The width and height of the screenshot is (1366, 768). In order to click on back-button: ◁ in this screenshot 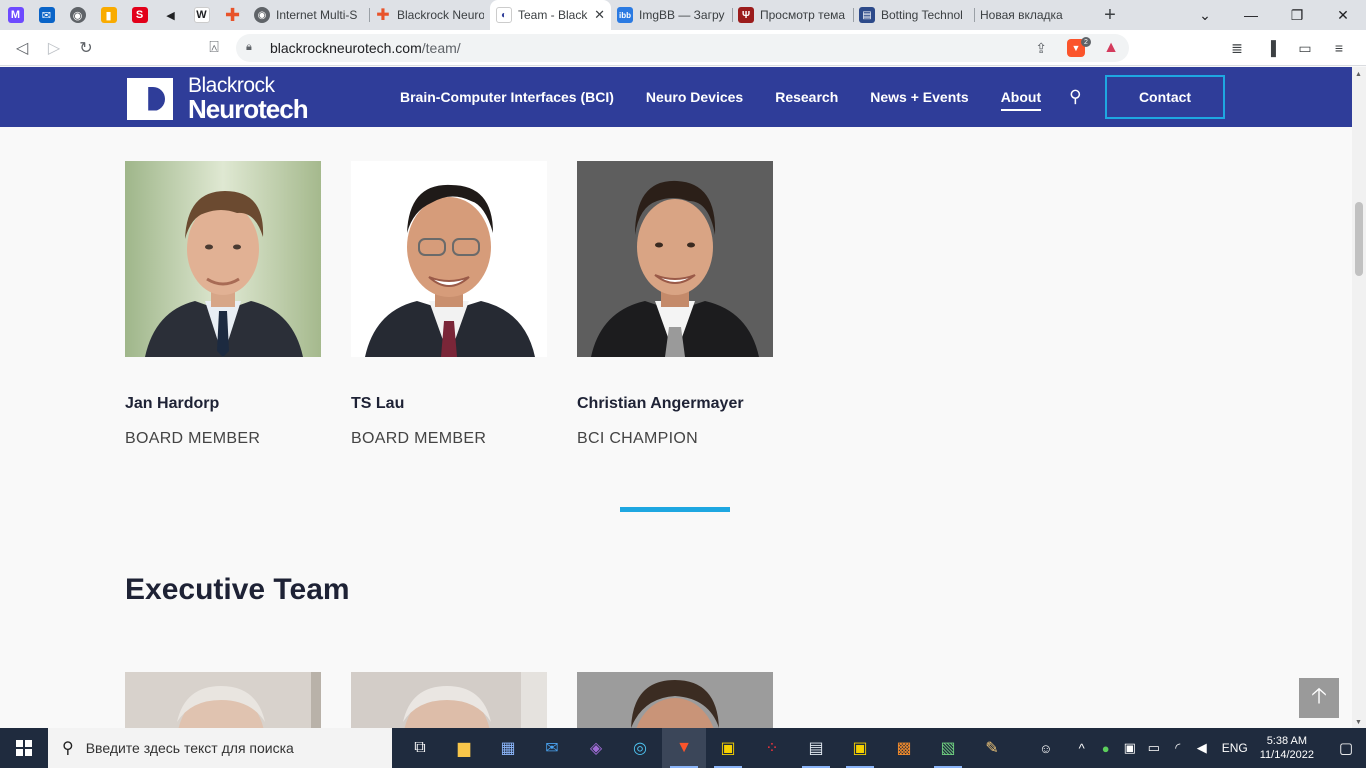, I will do `click(22, 48)`.